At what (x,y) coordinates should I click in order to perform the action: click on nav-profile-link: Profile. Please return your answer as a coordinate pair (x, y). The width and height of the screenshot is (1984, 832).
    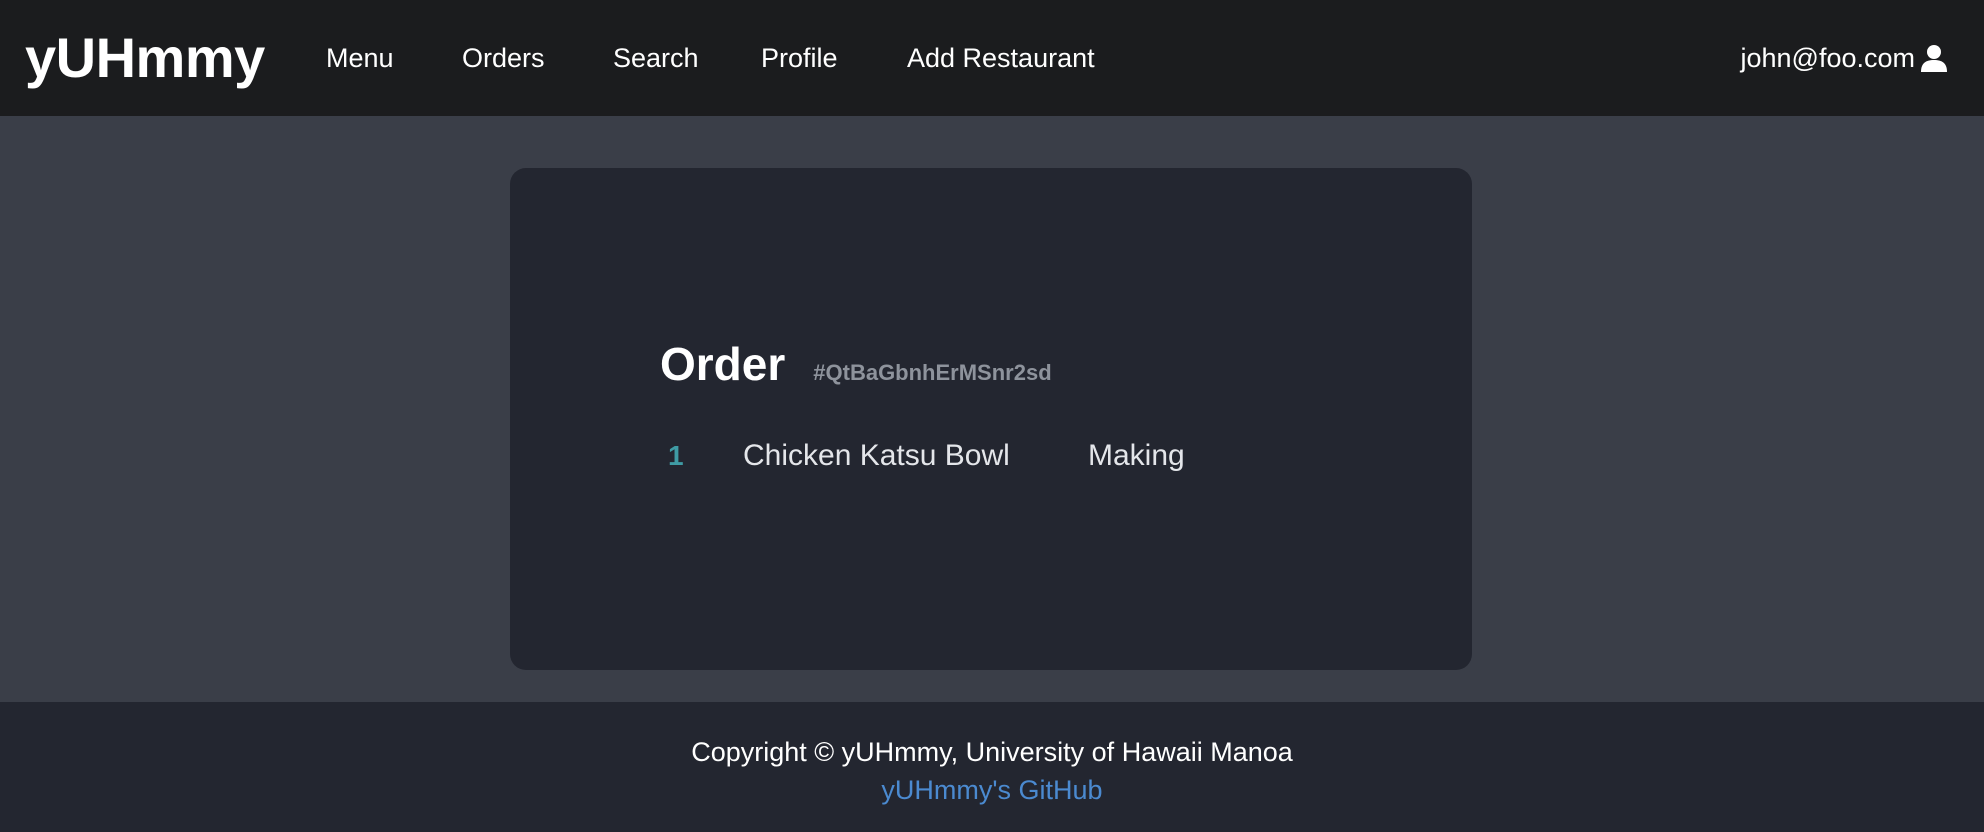
    Looking at the image, I should click on (799, 58).